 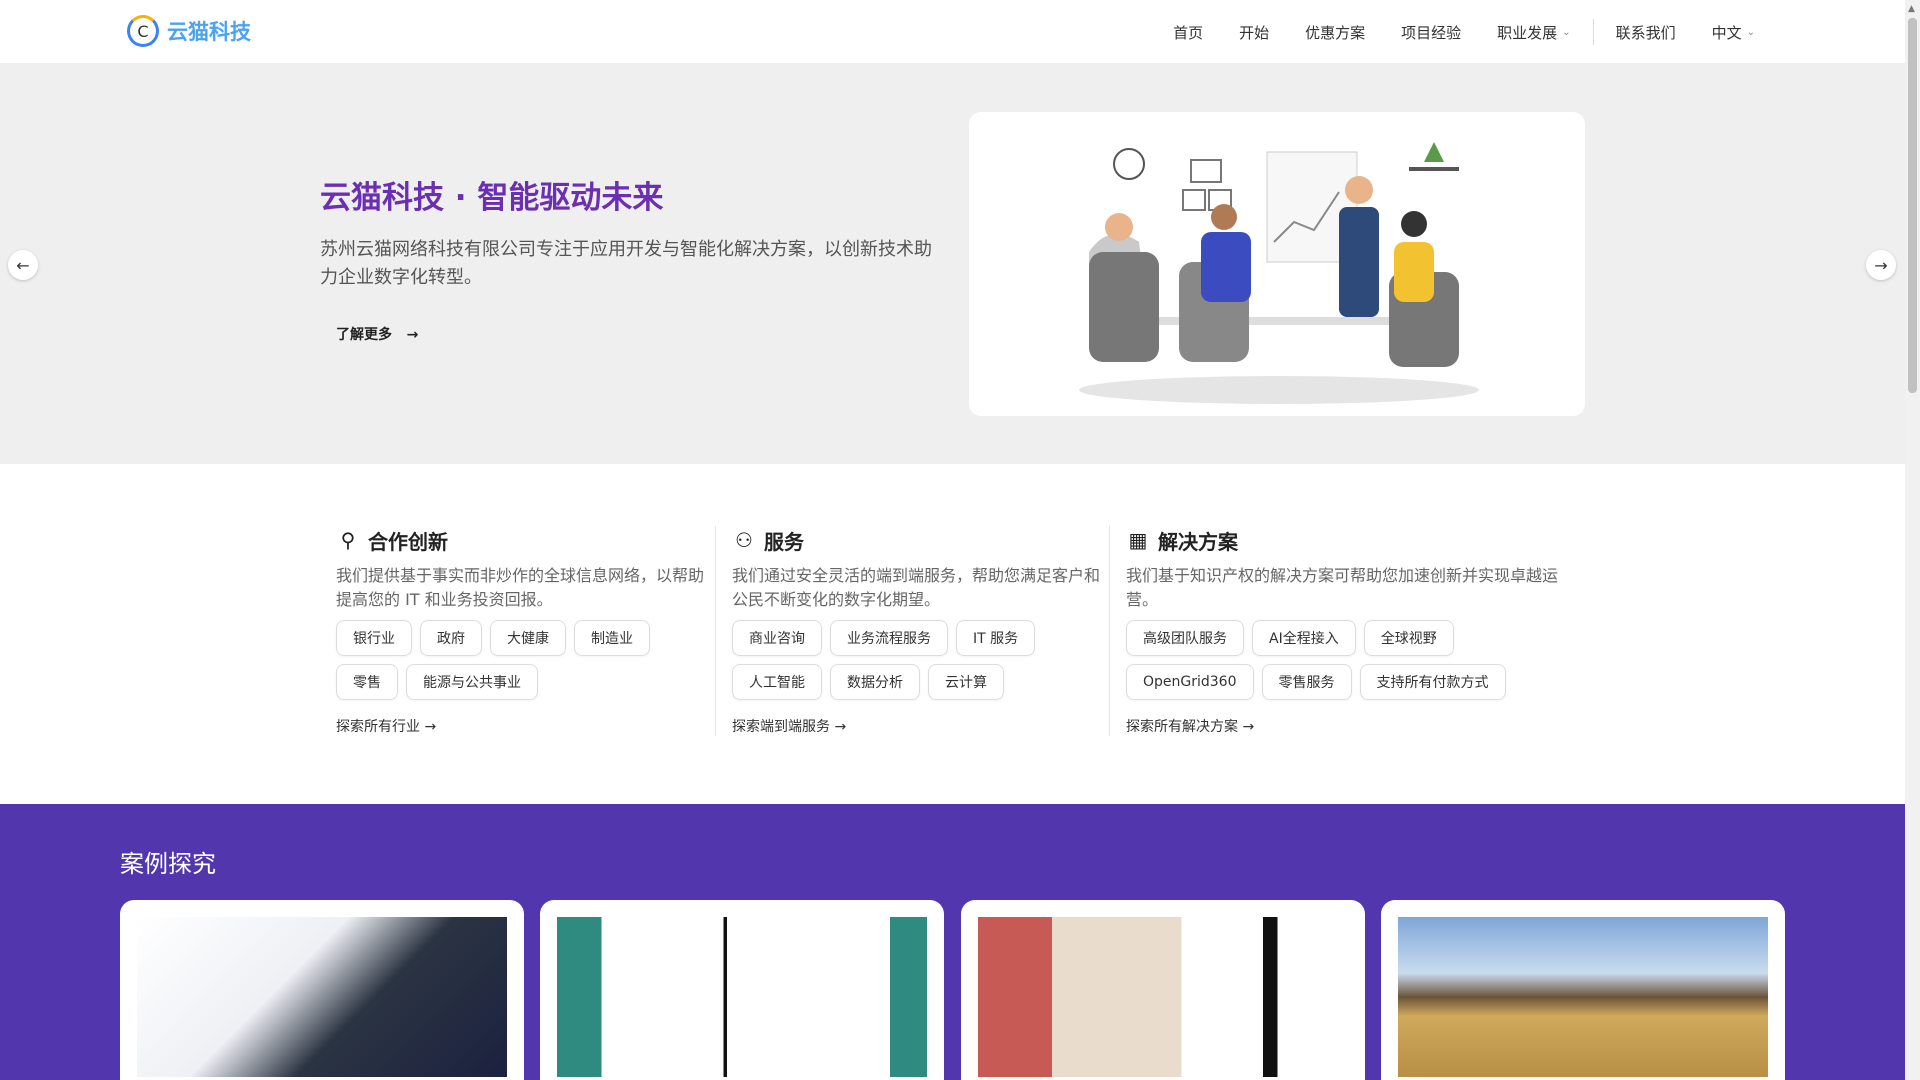 I want to click on logo: C 云猫科技, so click(x=189, y=31).